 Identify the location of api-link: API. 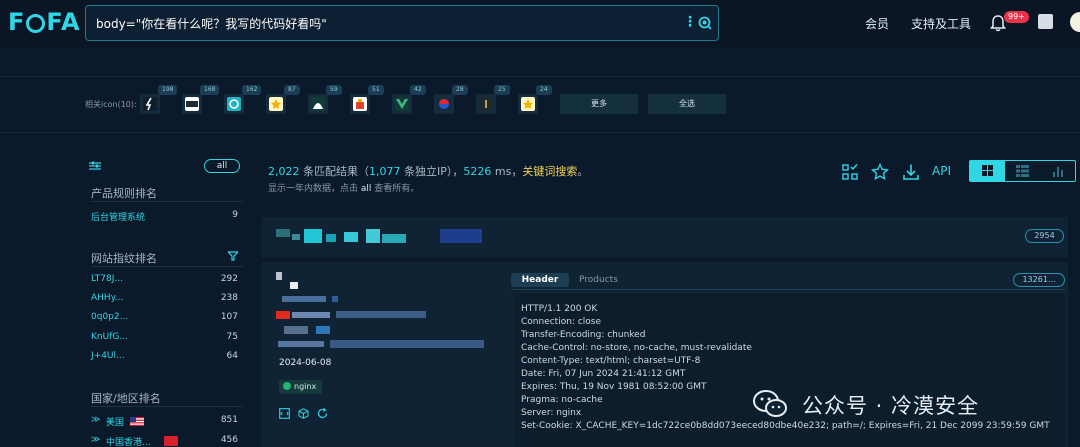
(941, 171).